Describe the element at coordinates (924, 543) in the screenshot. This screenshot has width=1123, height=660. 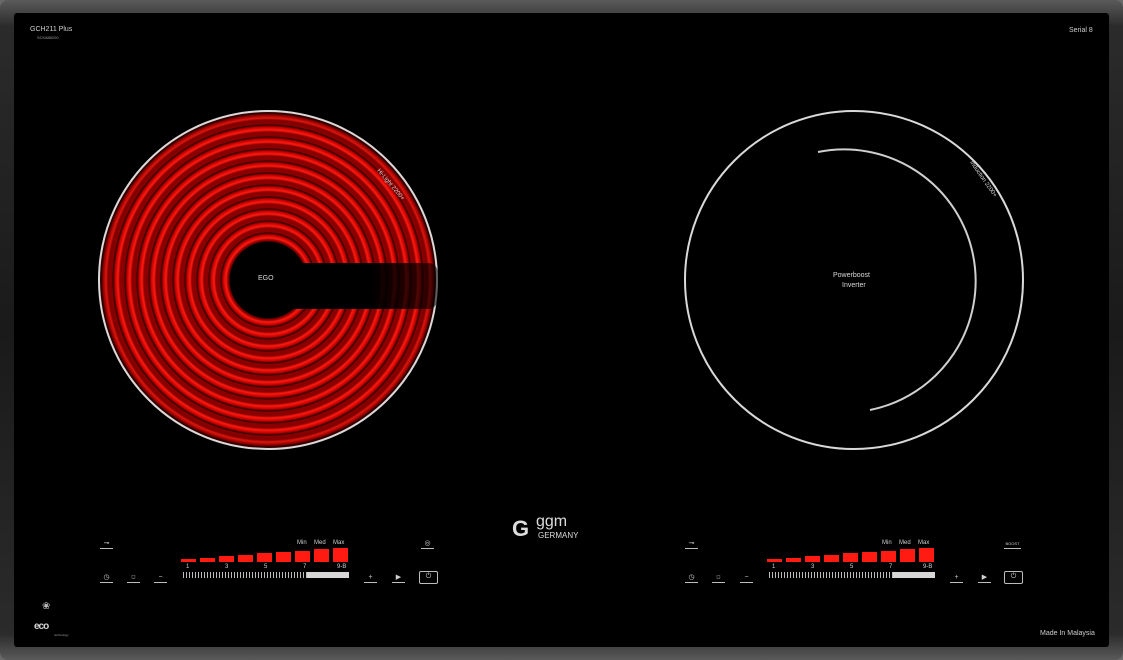
I see `right-level-max: Max` at that location.